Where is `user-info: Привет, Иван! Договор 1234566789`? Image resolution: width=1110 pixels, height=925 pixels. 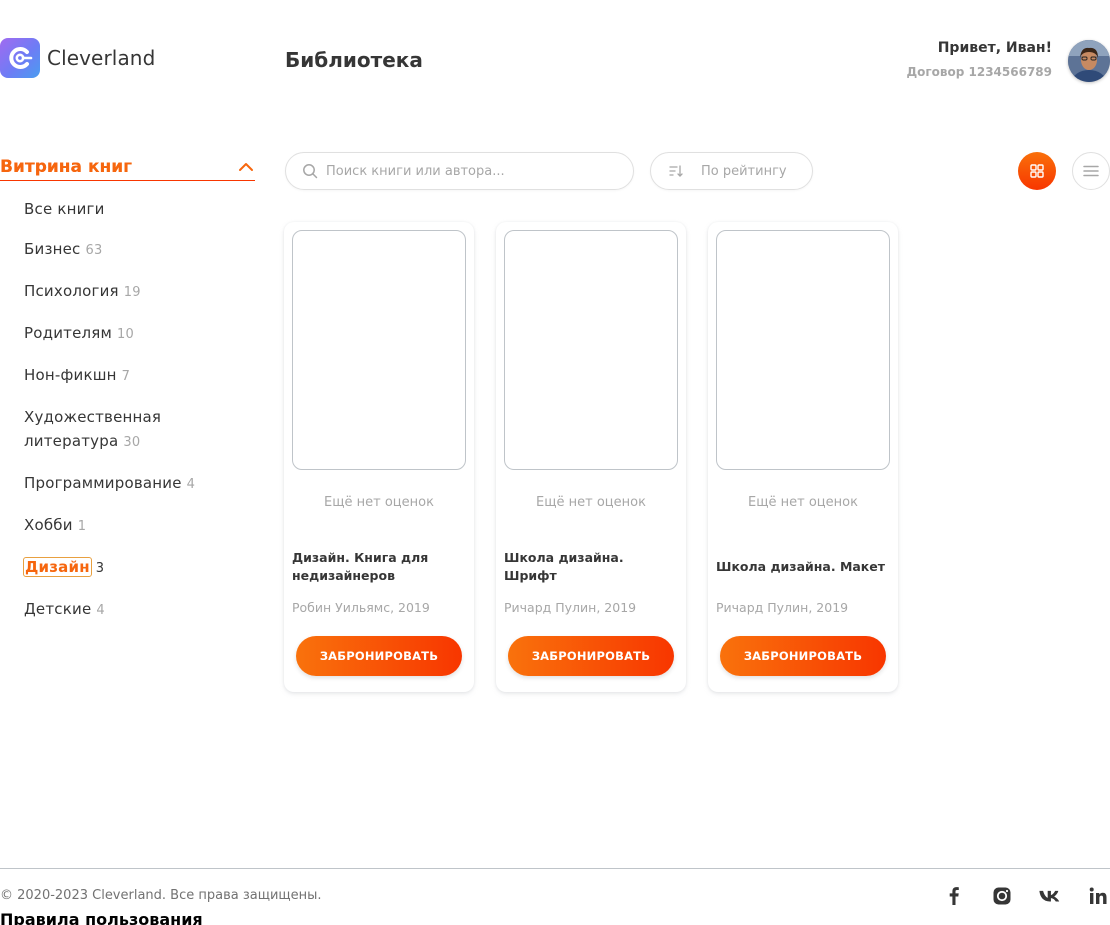
user-info: Привет, Иван! Договор 1234566789 is located at coordinates (979, 59).